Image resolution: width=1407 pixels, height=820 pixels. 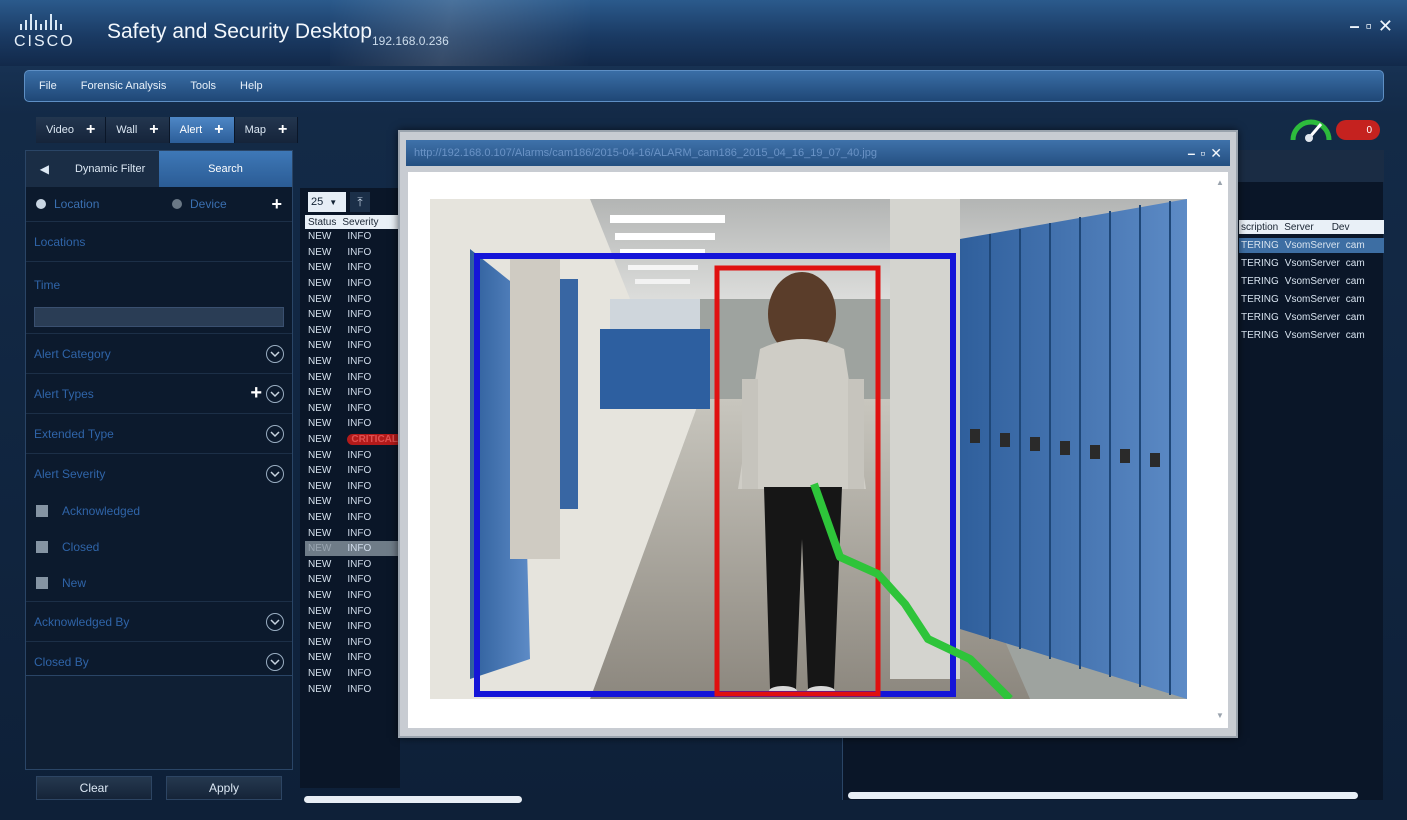 What do you see at coordinates (159, 511) in the screenshot?
I see `acknowledged-checkbox-row: Acknowledged` at bounding box center [159, 511].